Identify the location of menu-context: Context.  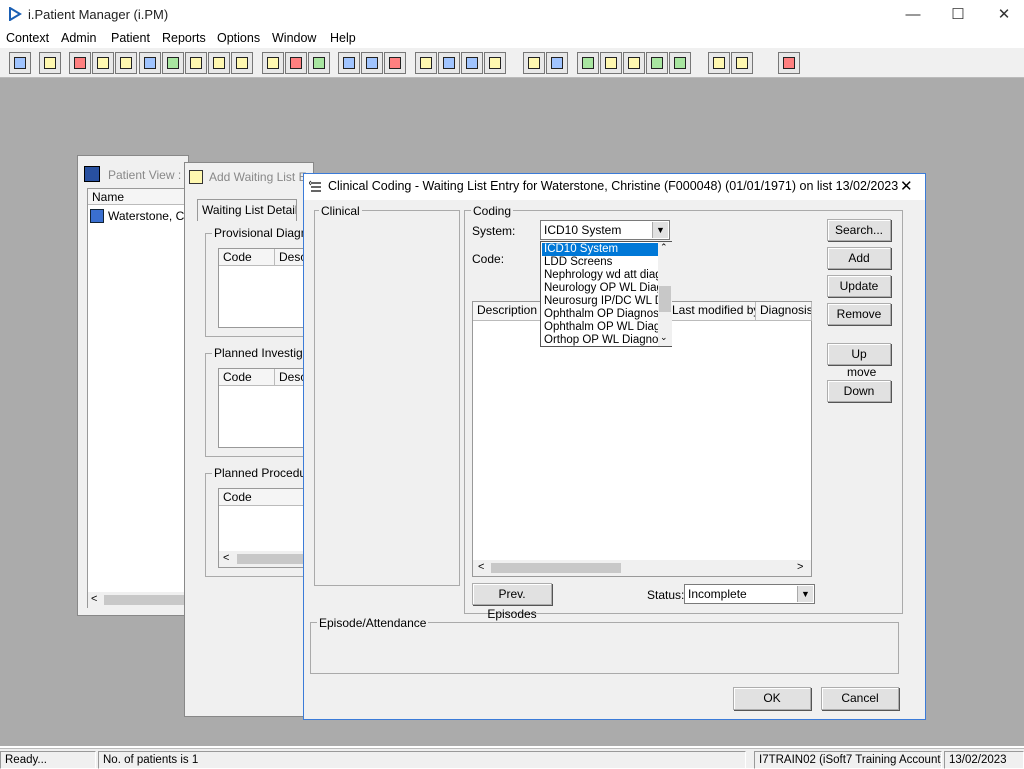
(27, 38).